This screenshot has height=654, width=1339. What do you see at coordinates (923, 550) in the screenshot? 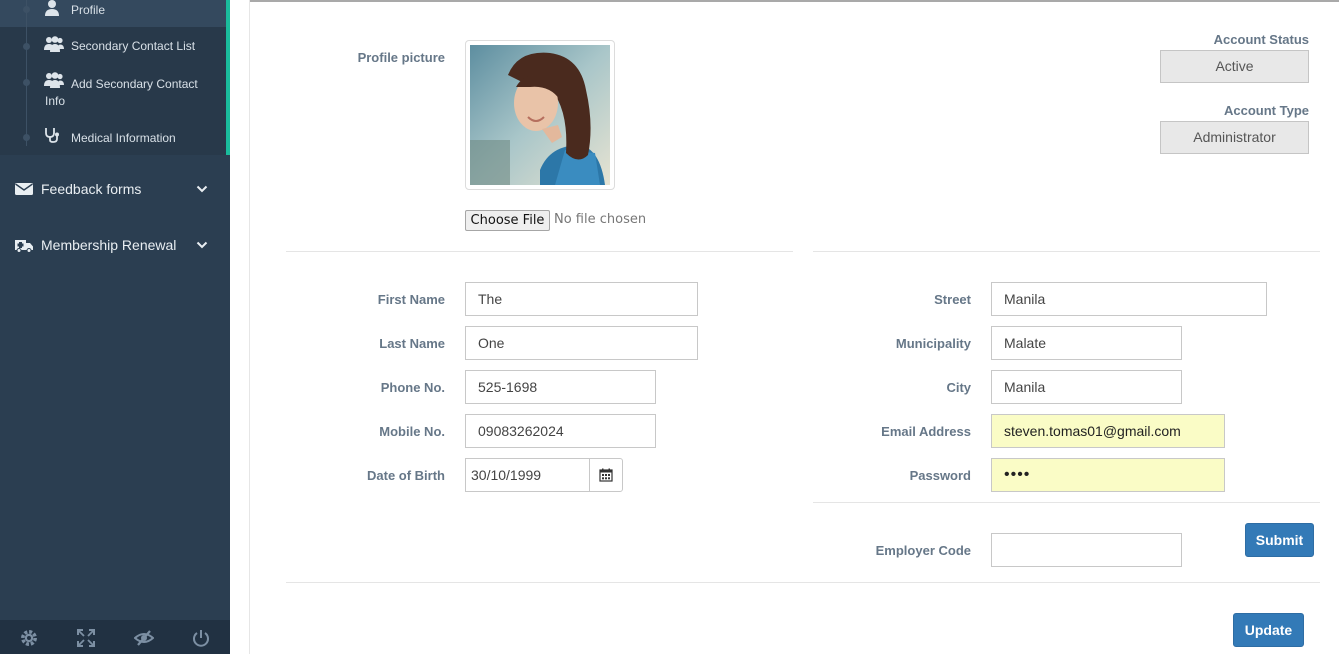
I see `employer-code-label: Employer Code` at bounding box center [923, 550].